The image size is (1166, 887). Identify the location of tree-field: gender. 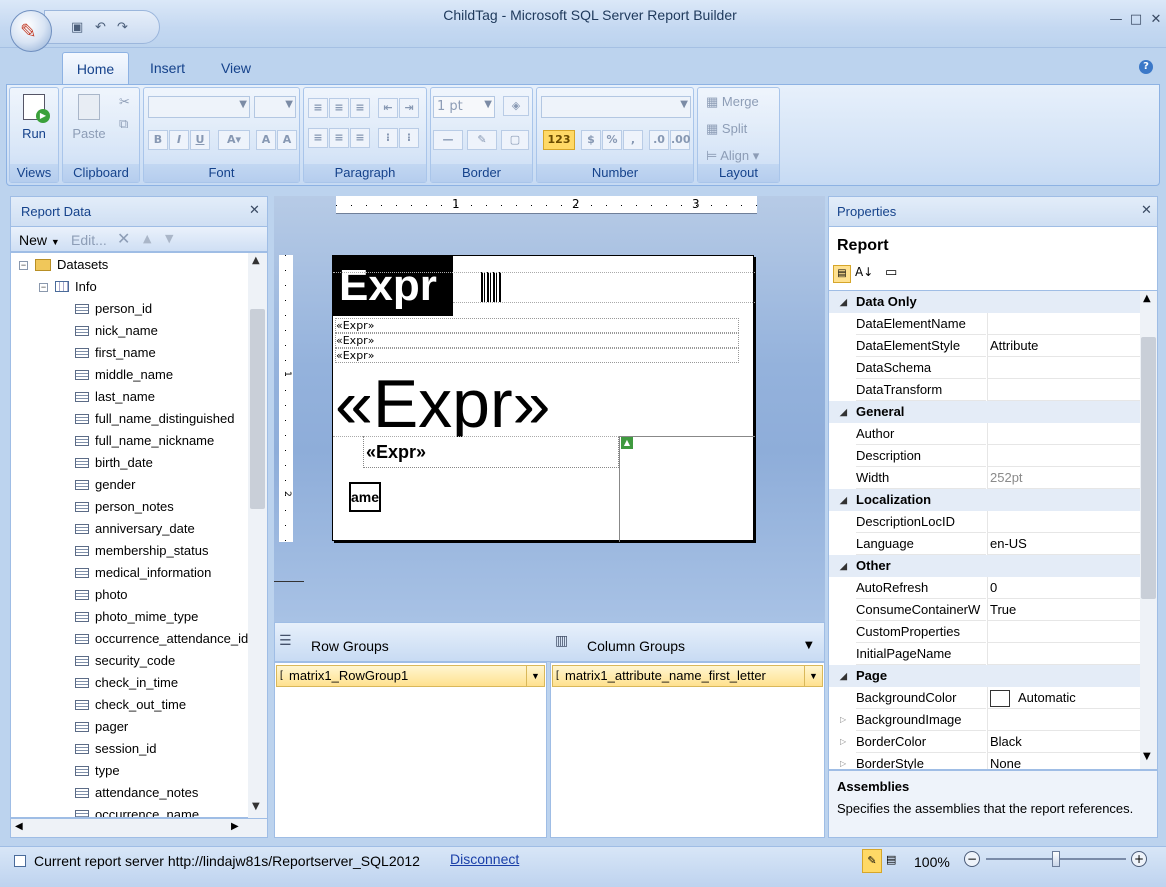
(130, 485).